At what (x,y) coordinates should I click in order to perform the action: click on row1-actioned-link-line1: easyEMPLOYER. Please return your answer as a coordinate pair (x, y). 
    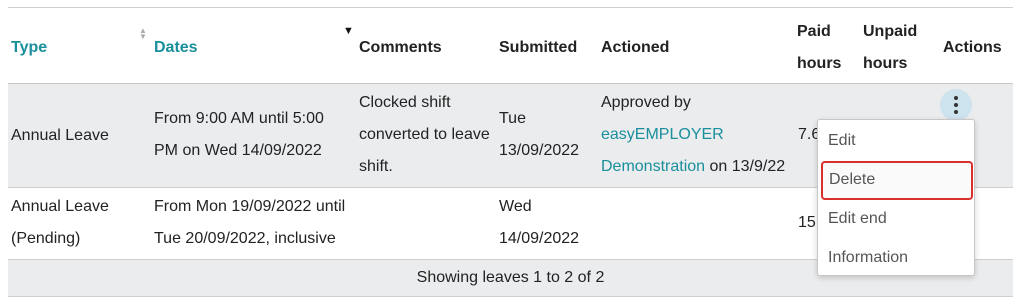
    Looking at the image, I should click on (662, 135).